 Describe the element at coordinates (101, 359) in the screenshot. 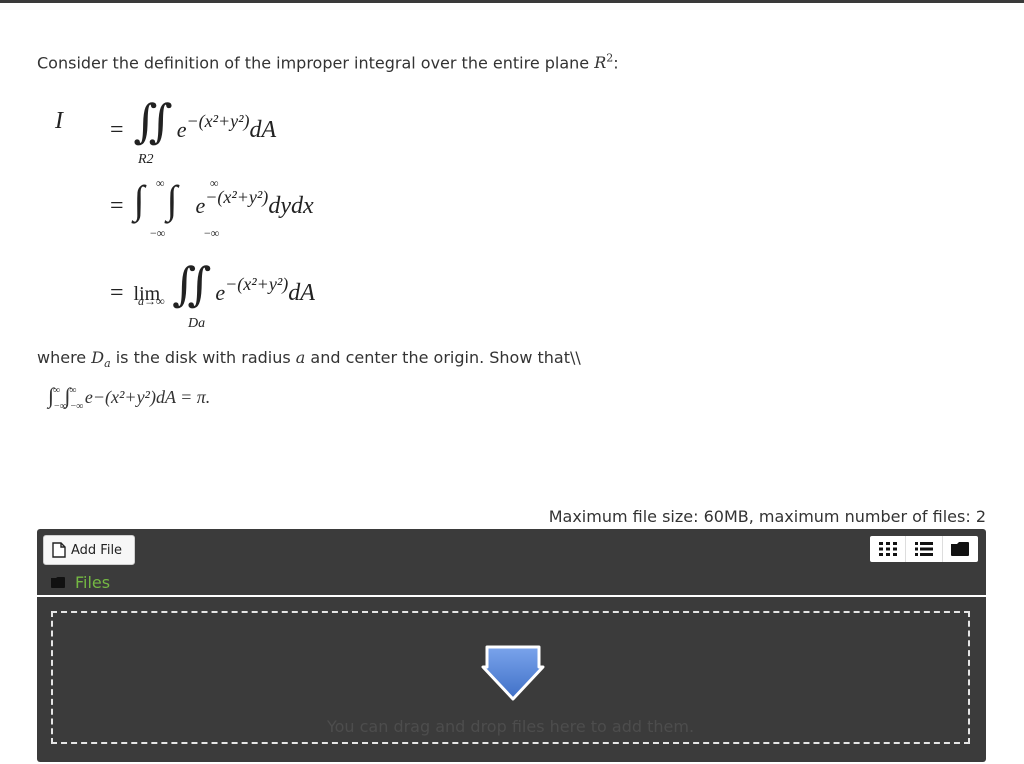

I see `disk-symbol: Da` at that location.